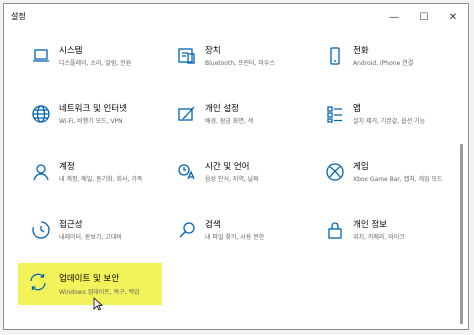  What do you see at coordinates (187, 114) in the screenshot?
I see `paintbrush-icon` at bounding box center [187, 114].